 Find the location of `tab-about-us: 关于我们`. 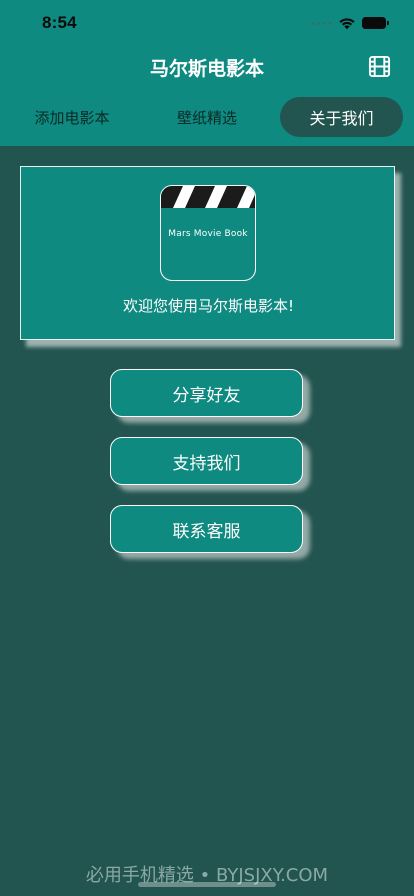

tab-about-us: 关于我们 is located at coordinates (341, 117).